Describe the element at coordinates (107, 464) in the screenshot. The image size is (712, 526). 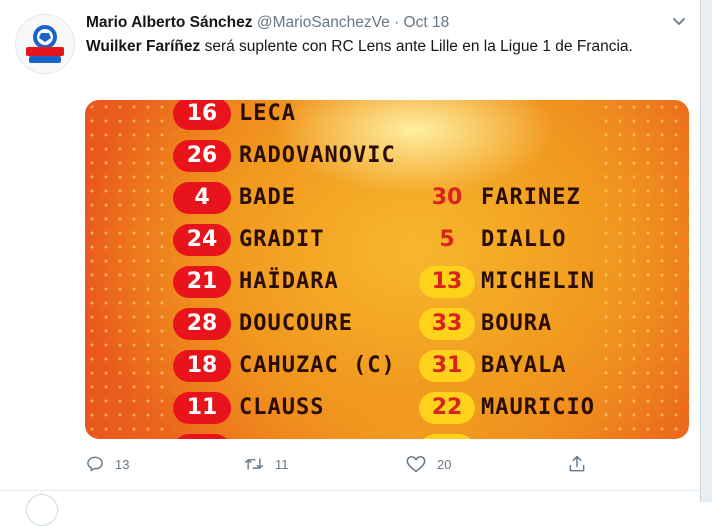
I see `reply-button: 13` at that location.